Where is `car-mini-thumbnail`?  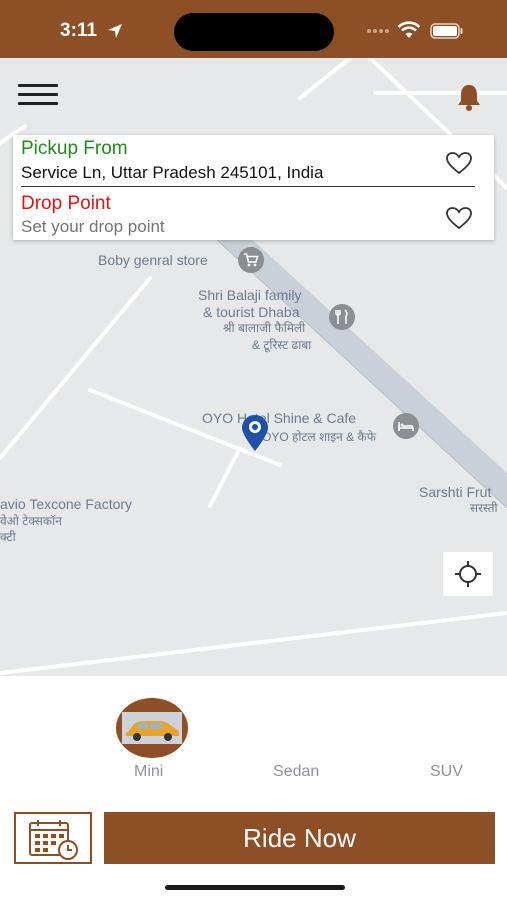 car-mini-thumbnail is located at coordinates (152, 728).